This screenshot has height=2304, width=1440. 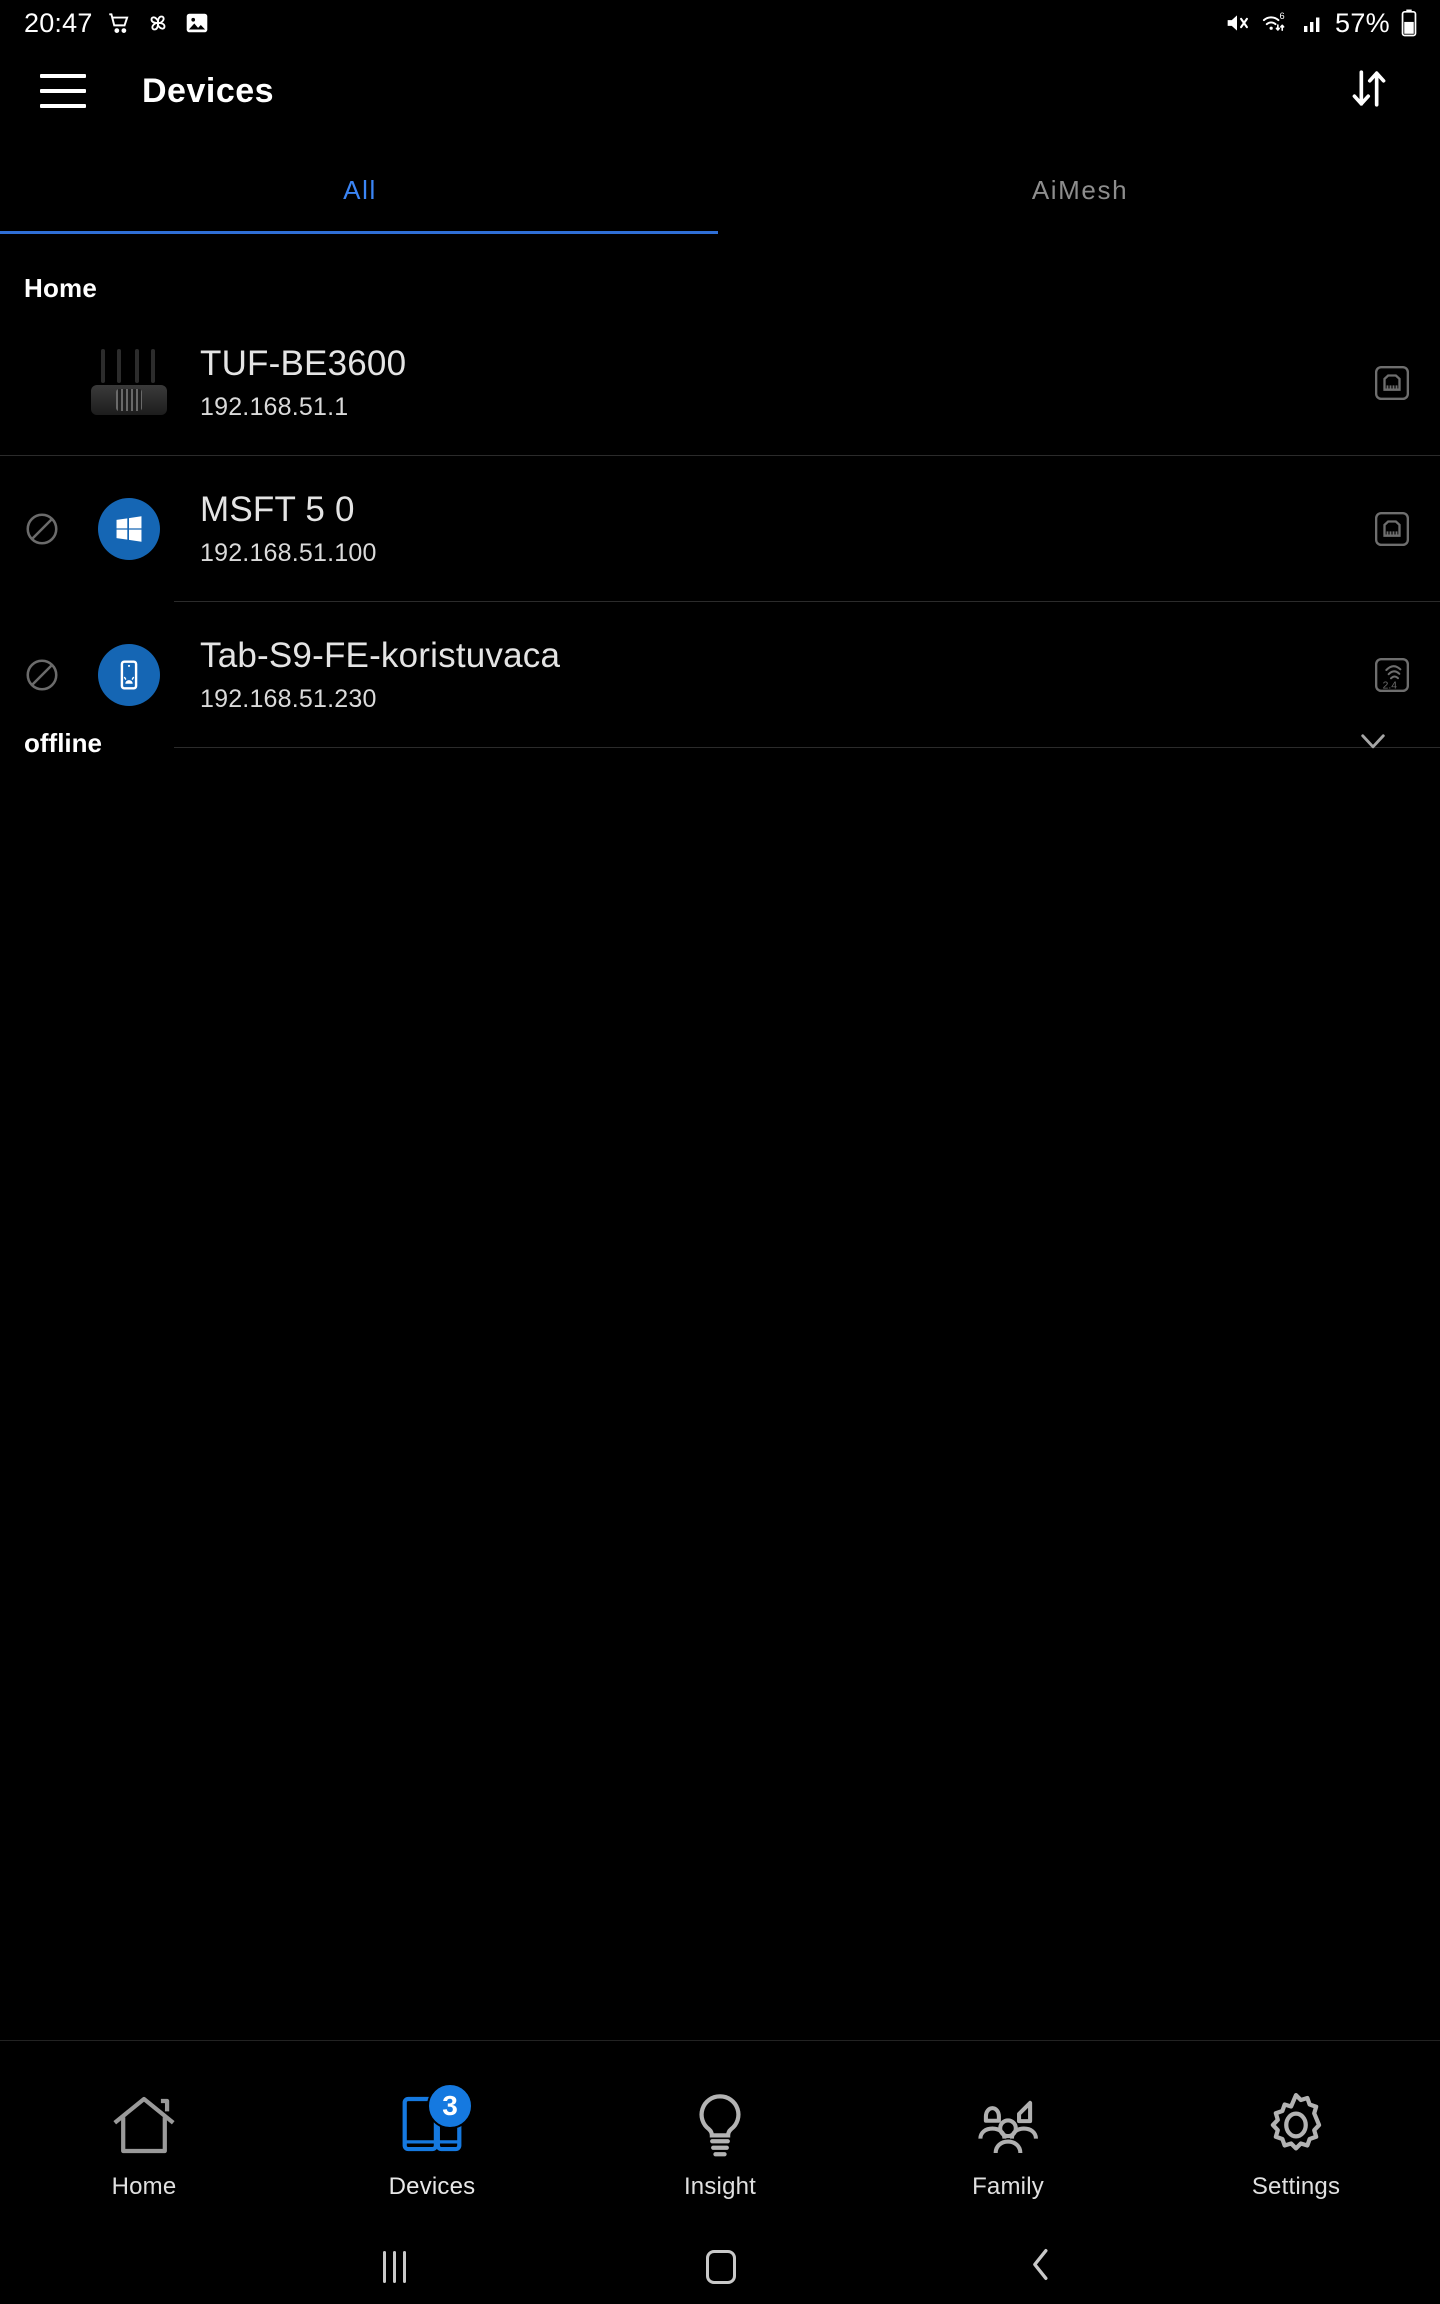 What do you see at coordinates (1008, 2186) in the screenshot?
I see `nav-label: Family` at bounding box center [1008, 2186].